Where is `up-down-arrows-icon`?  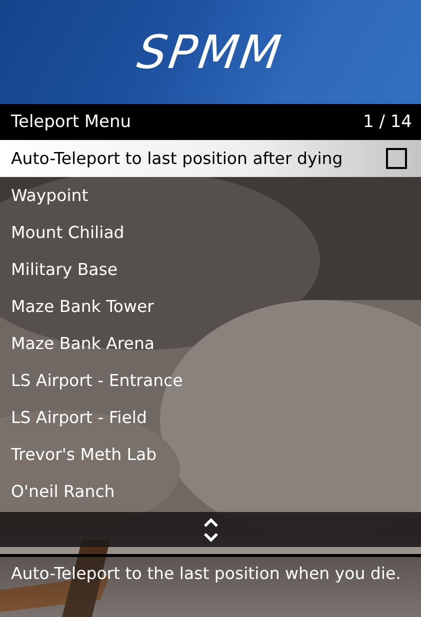
up-down-arrows-icon is located at coordinates (211, 530).